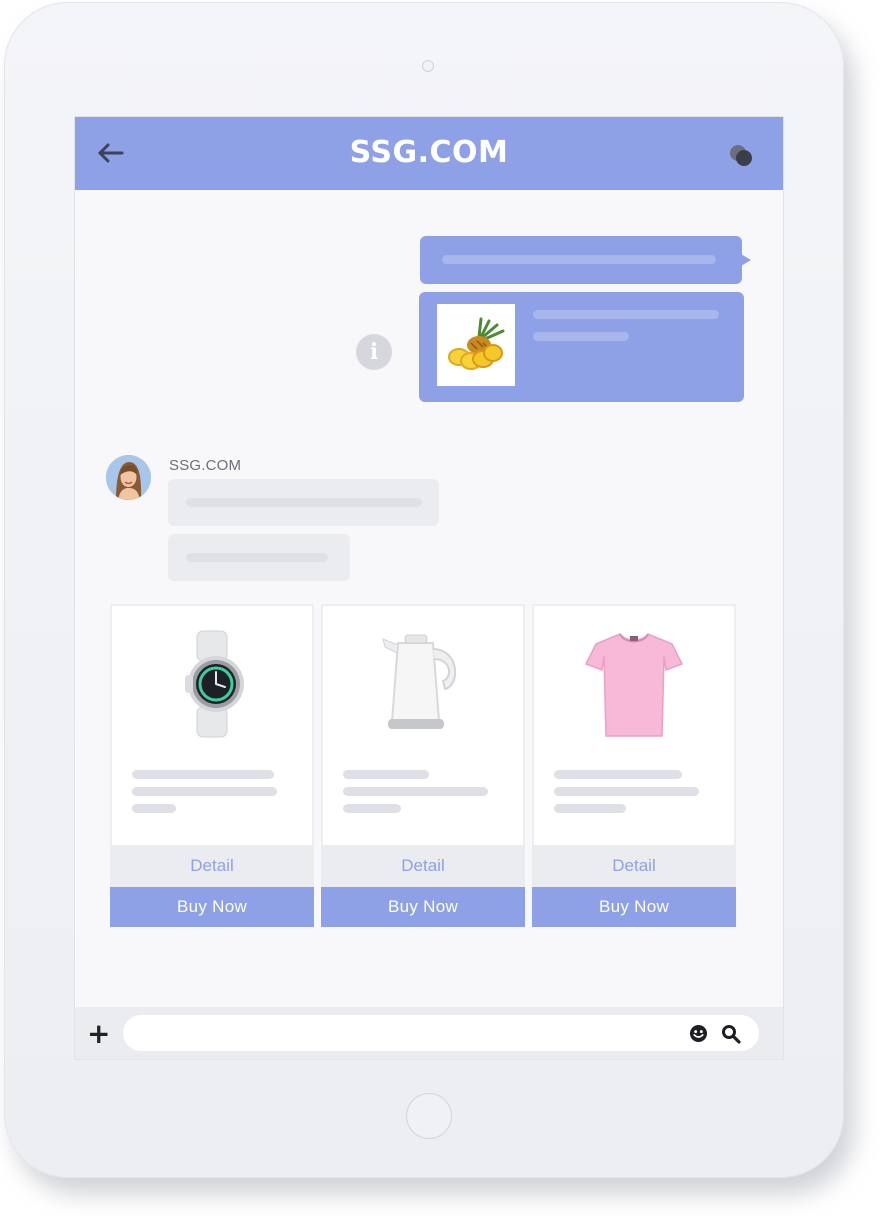 This screenshot has width=890, height=1216. I want to click on pineapple-icon, so click(476, 343).